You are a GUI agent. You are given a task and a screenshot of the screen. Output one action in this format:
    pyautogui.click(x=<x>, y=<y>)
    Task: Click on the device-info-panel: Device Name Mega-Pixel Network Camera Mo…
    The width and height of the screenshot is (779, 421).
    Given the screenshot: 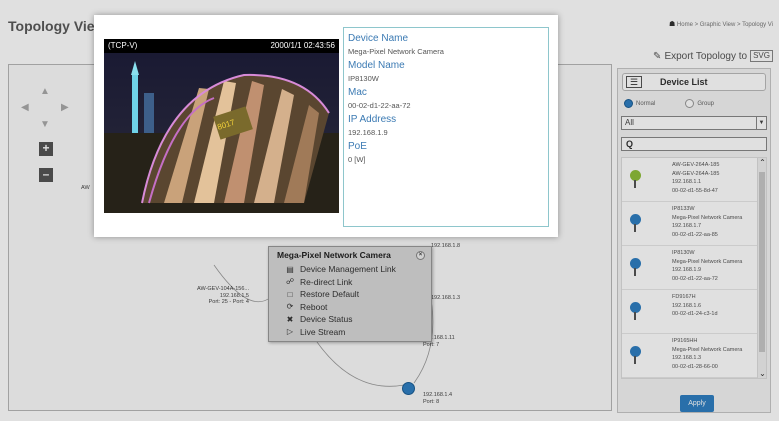 What is the action you would take?
    pyautogui.click(x=446, y=127)
    